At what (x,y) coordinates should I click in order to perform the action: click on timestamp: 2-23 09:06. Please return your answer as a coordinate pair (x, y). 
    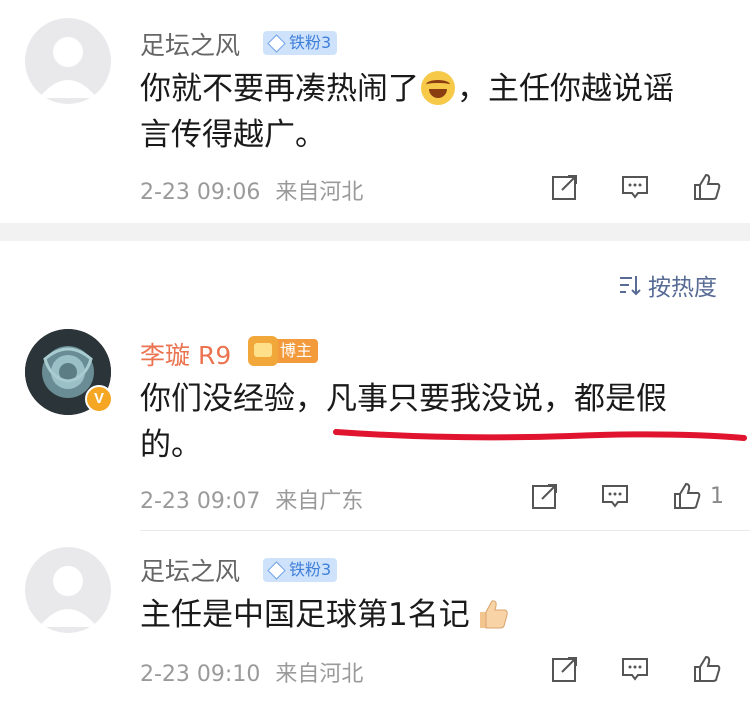
    Looking at the image, I should click on (200, 192).